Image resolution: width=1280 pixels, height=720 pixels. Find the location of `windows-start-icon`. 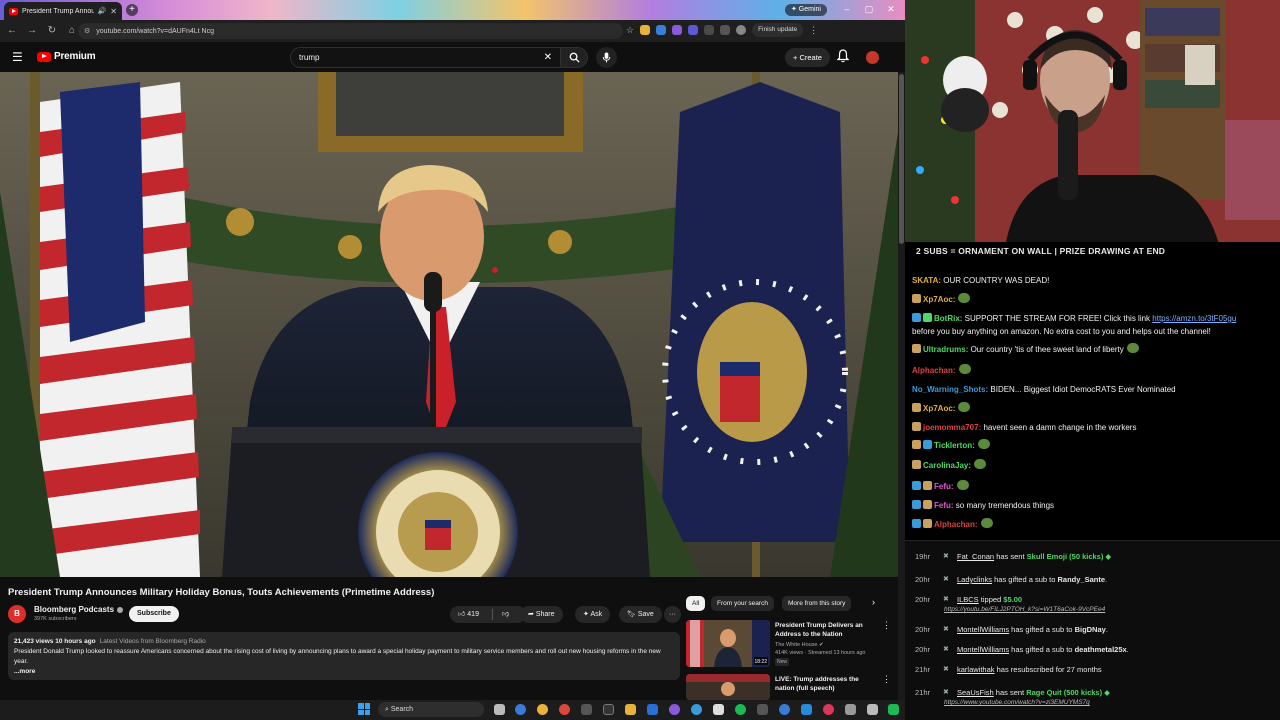

windows-start-icon is located at coordinates (364, 709).